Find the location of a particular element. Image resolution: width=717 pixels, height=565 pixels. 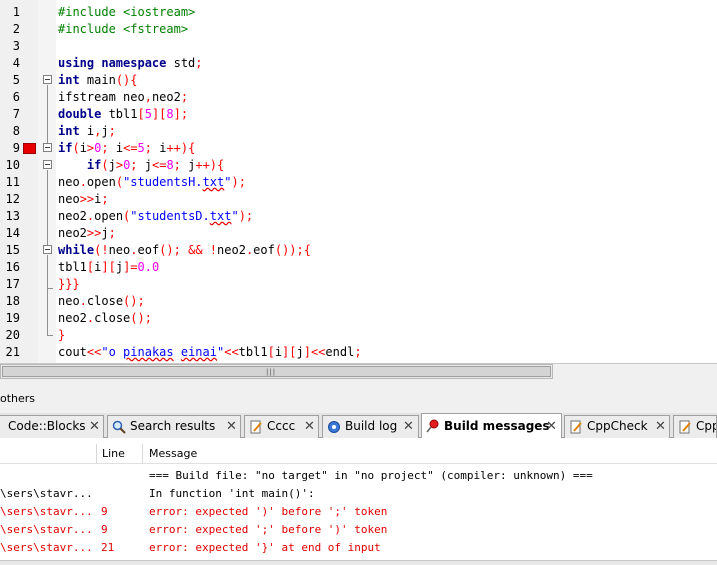

line-number: 3 is located at coordinates (10, 46).